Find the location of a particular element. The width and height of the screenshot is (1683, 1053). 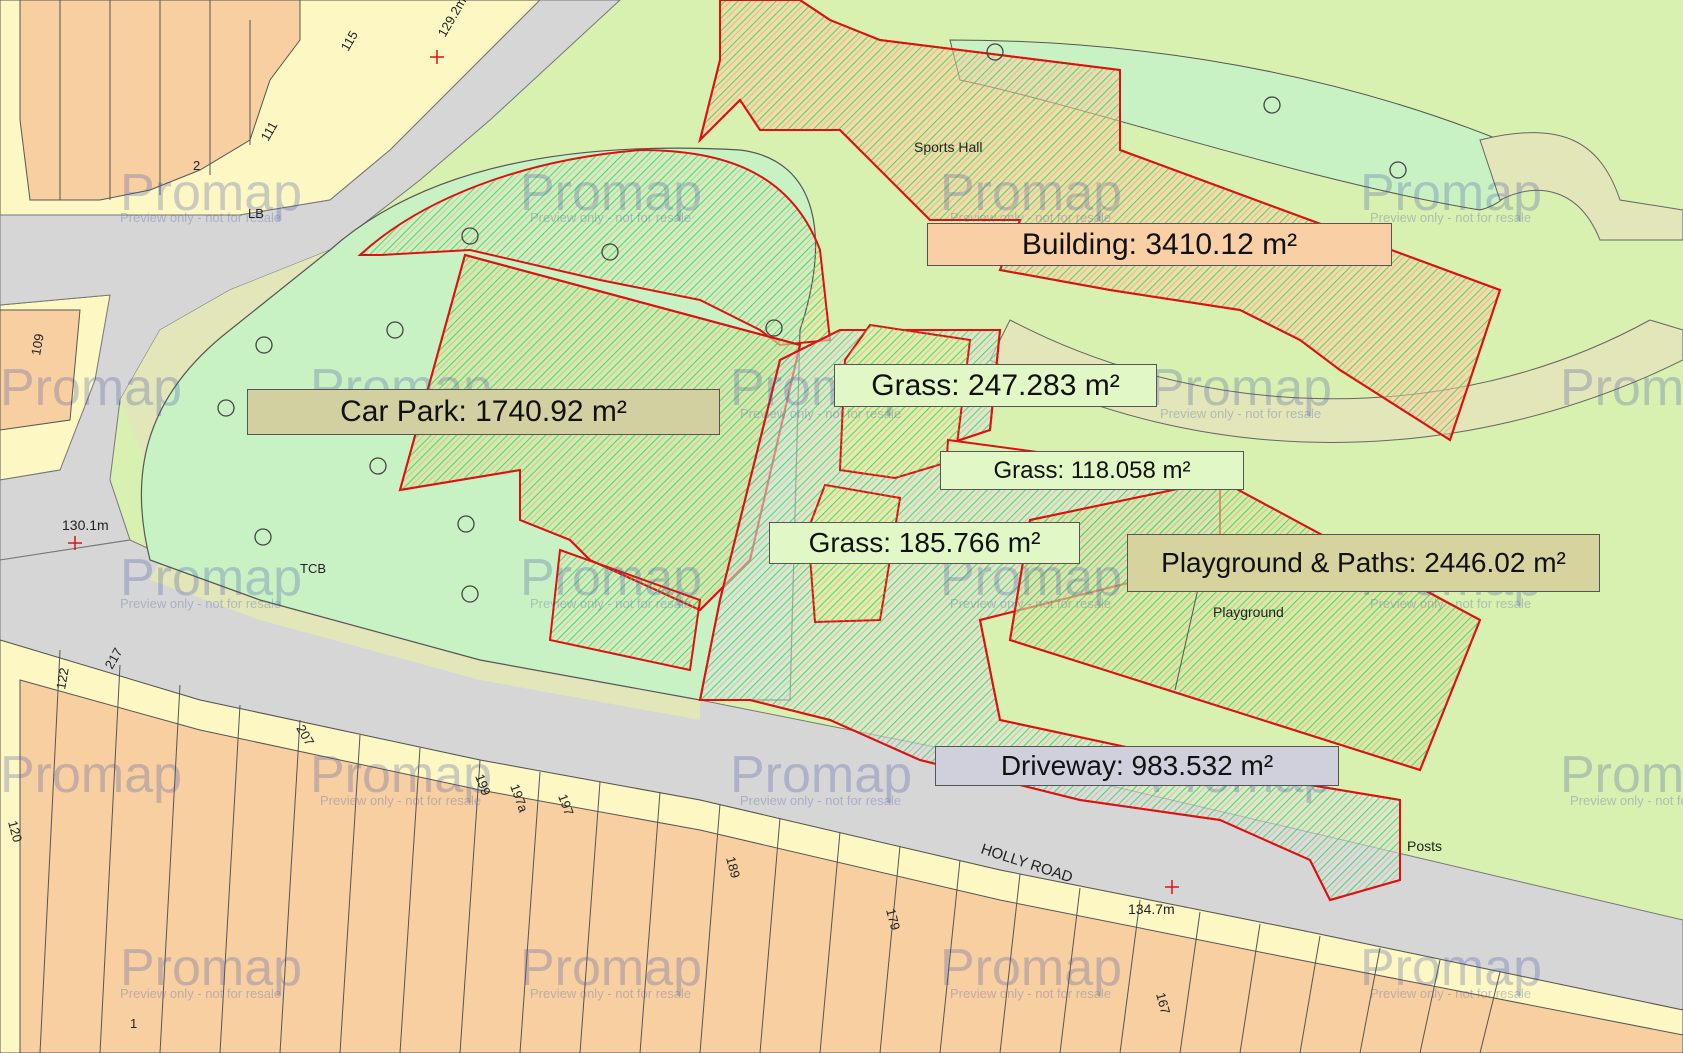

area-label-grass-1: Grass: 247.283 m² is located at coordinates (995, 385).